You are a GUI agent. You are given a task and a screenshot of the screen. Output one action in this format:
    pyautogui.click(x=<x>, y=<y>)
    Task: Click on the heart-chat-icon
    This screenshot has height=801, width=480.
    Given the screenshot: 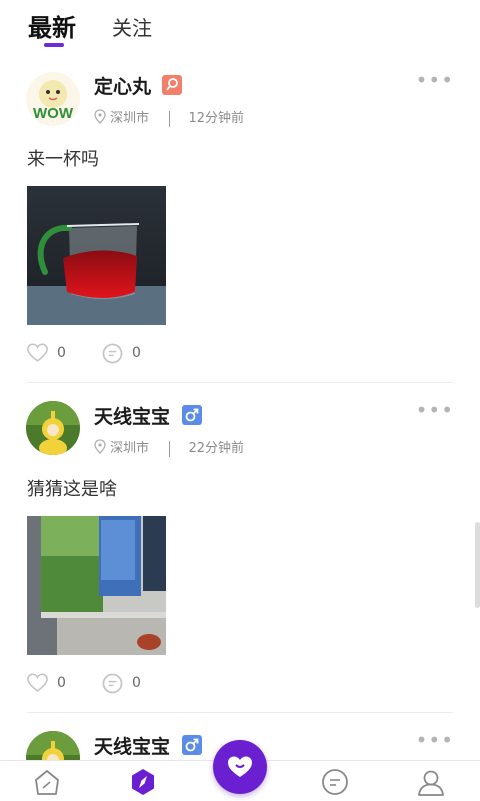 What is the action you would take?
    pyautogui.click(x=240, y=769)
    